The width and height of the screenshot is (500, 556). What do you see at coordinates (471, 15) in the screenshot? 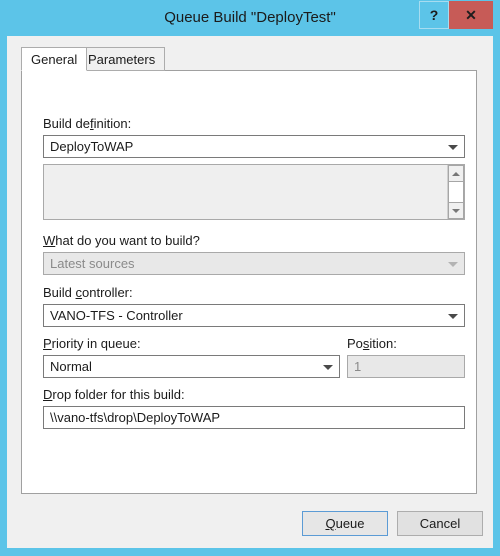
I see `close-button: ✕` at bounding box center [471, 15].